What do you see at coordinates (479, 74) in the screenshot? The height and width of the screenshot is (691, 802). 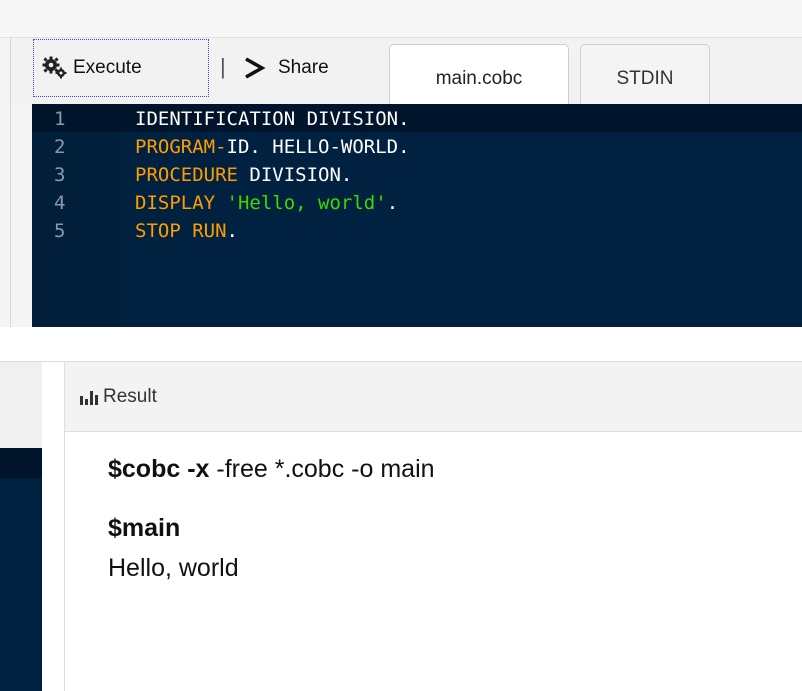 I see `tab-main-cobc: main.cobc` at bounding box center [479, 74].